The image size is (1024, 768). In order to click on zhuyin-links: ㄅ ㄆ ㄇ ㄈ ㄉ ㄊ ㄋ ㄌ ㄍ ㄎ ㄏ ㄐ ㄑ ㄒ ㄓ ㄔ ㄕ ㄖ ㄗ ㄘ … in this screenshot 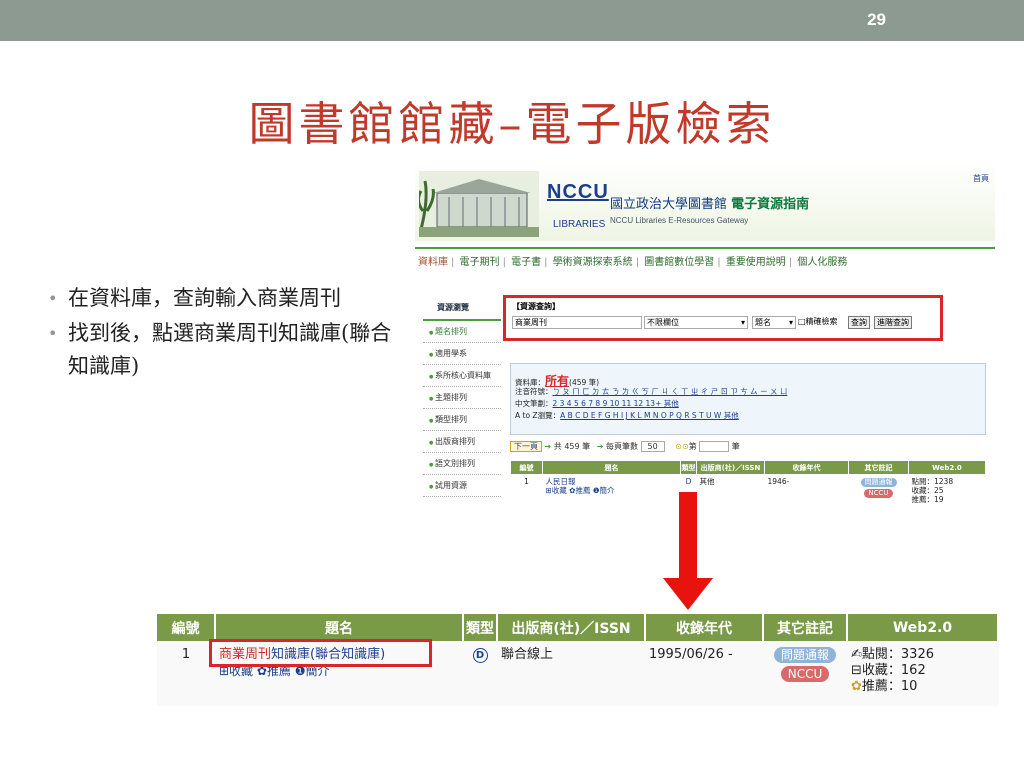, I will do `click(670, 391)`.